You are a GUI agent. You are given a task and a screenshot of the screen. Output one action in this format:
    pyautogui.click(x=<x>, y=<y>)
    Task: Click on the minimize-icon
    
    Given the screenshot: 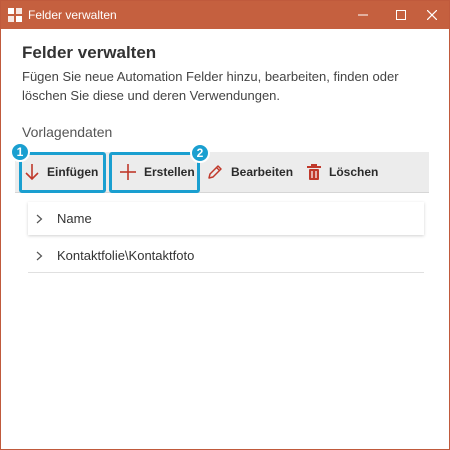 What is the action you would take?
    pyautogui.click(x=363, y=15)
    